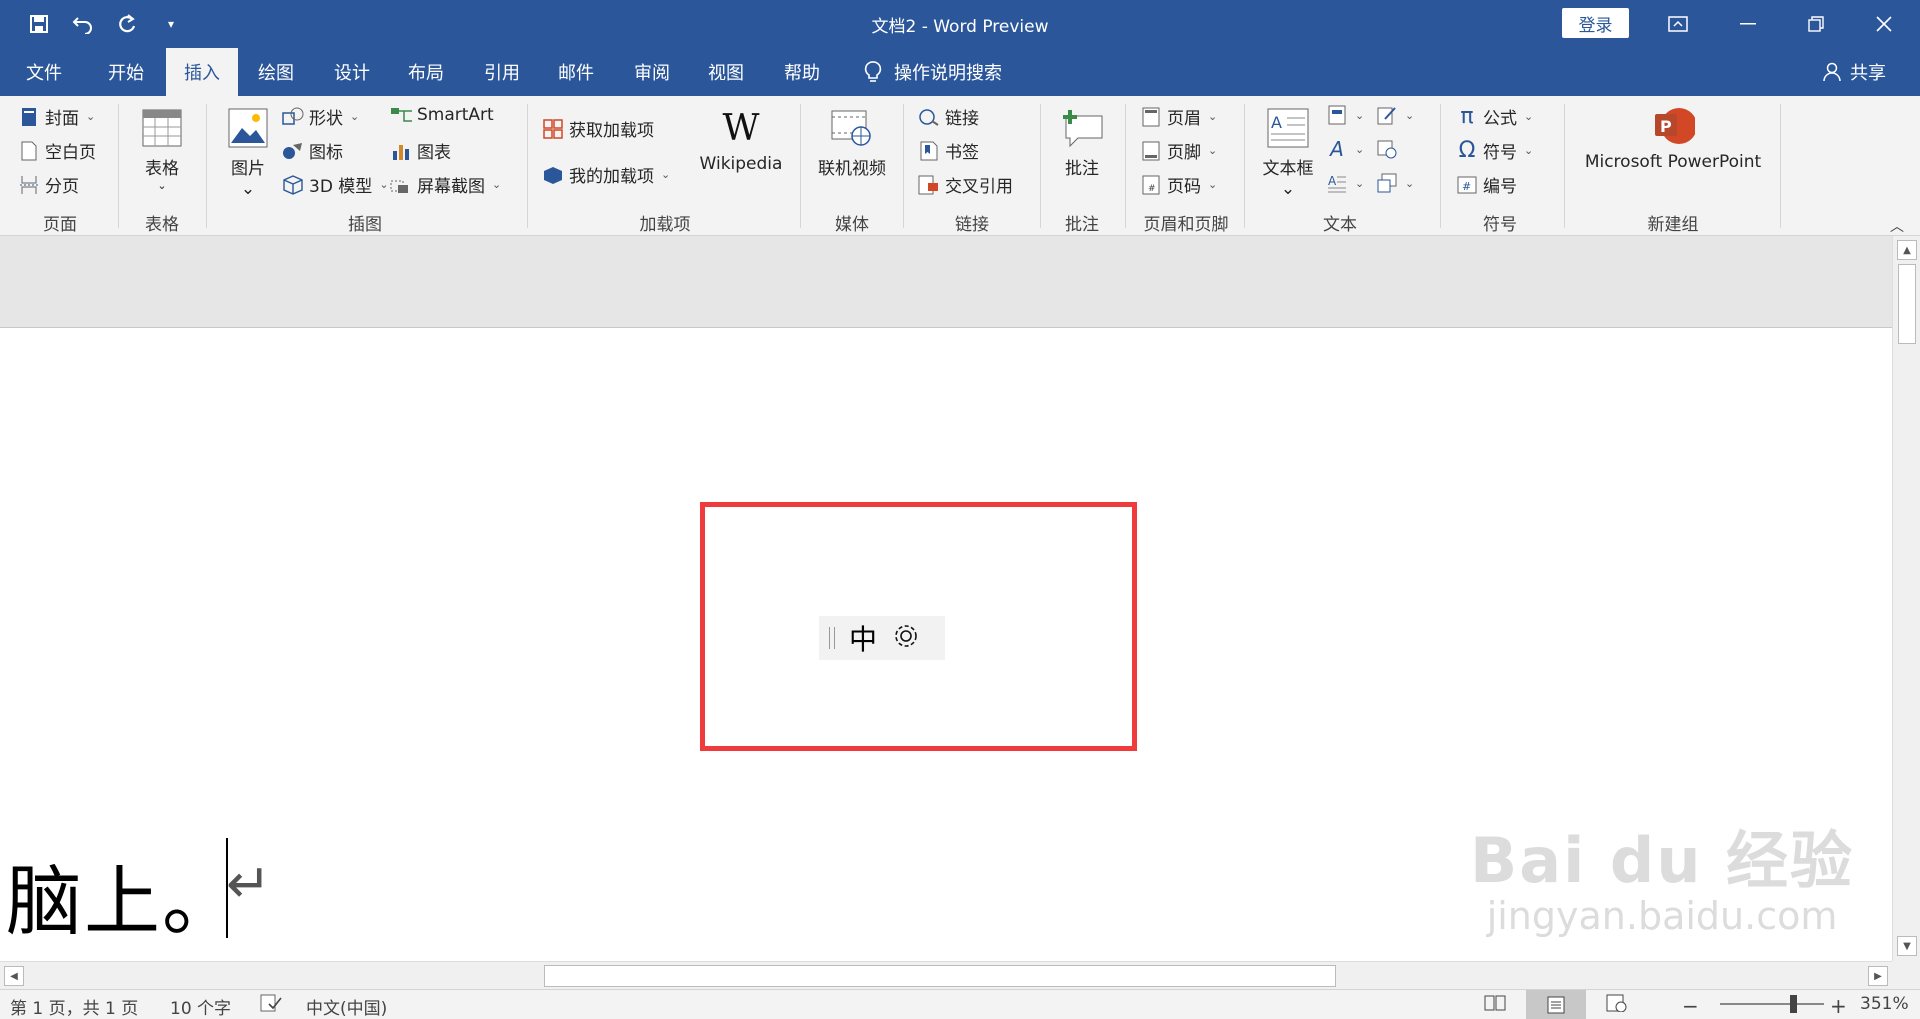  I want to click on tab-layout: 布局, so click(426, 72).